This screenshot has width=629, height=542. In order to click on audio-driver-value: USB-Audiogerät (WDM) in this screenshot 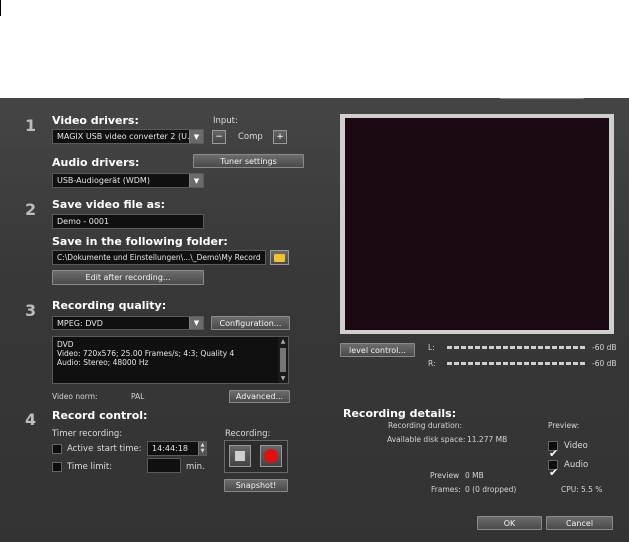, I will do `click(103, 180)`.